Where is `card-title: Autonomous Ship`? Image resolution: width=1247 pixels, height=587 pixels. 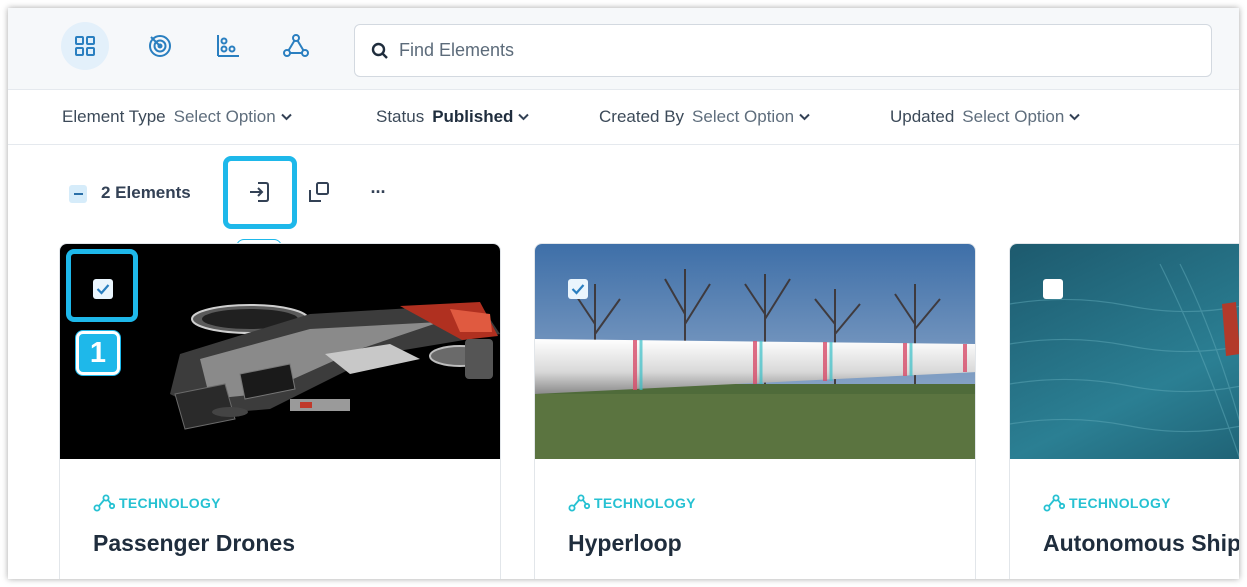 card-title: Autonomous Ship is located at coordinates (1141, 543).